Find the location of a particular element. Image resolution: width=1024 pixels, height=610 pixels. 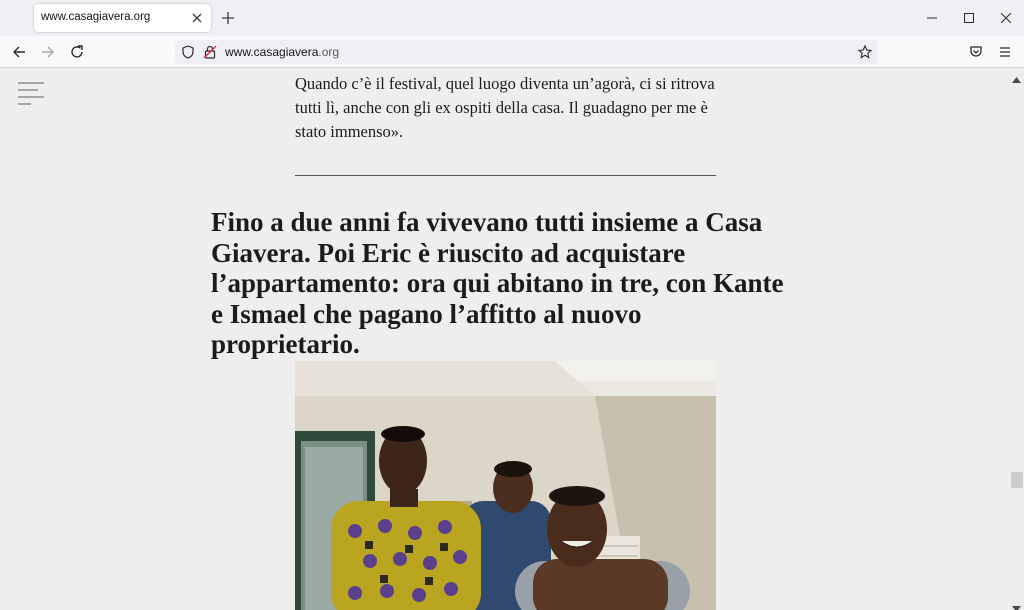

browser-tab: www.casagiavera.org is located at coordinates (122, 18).